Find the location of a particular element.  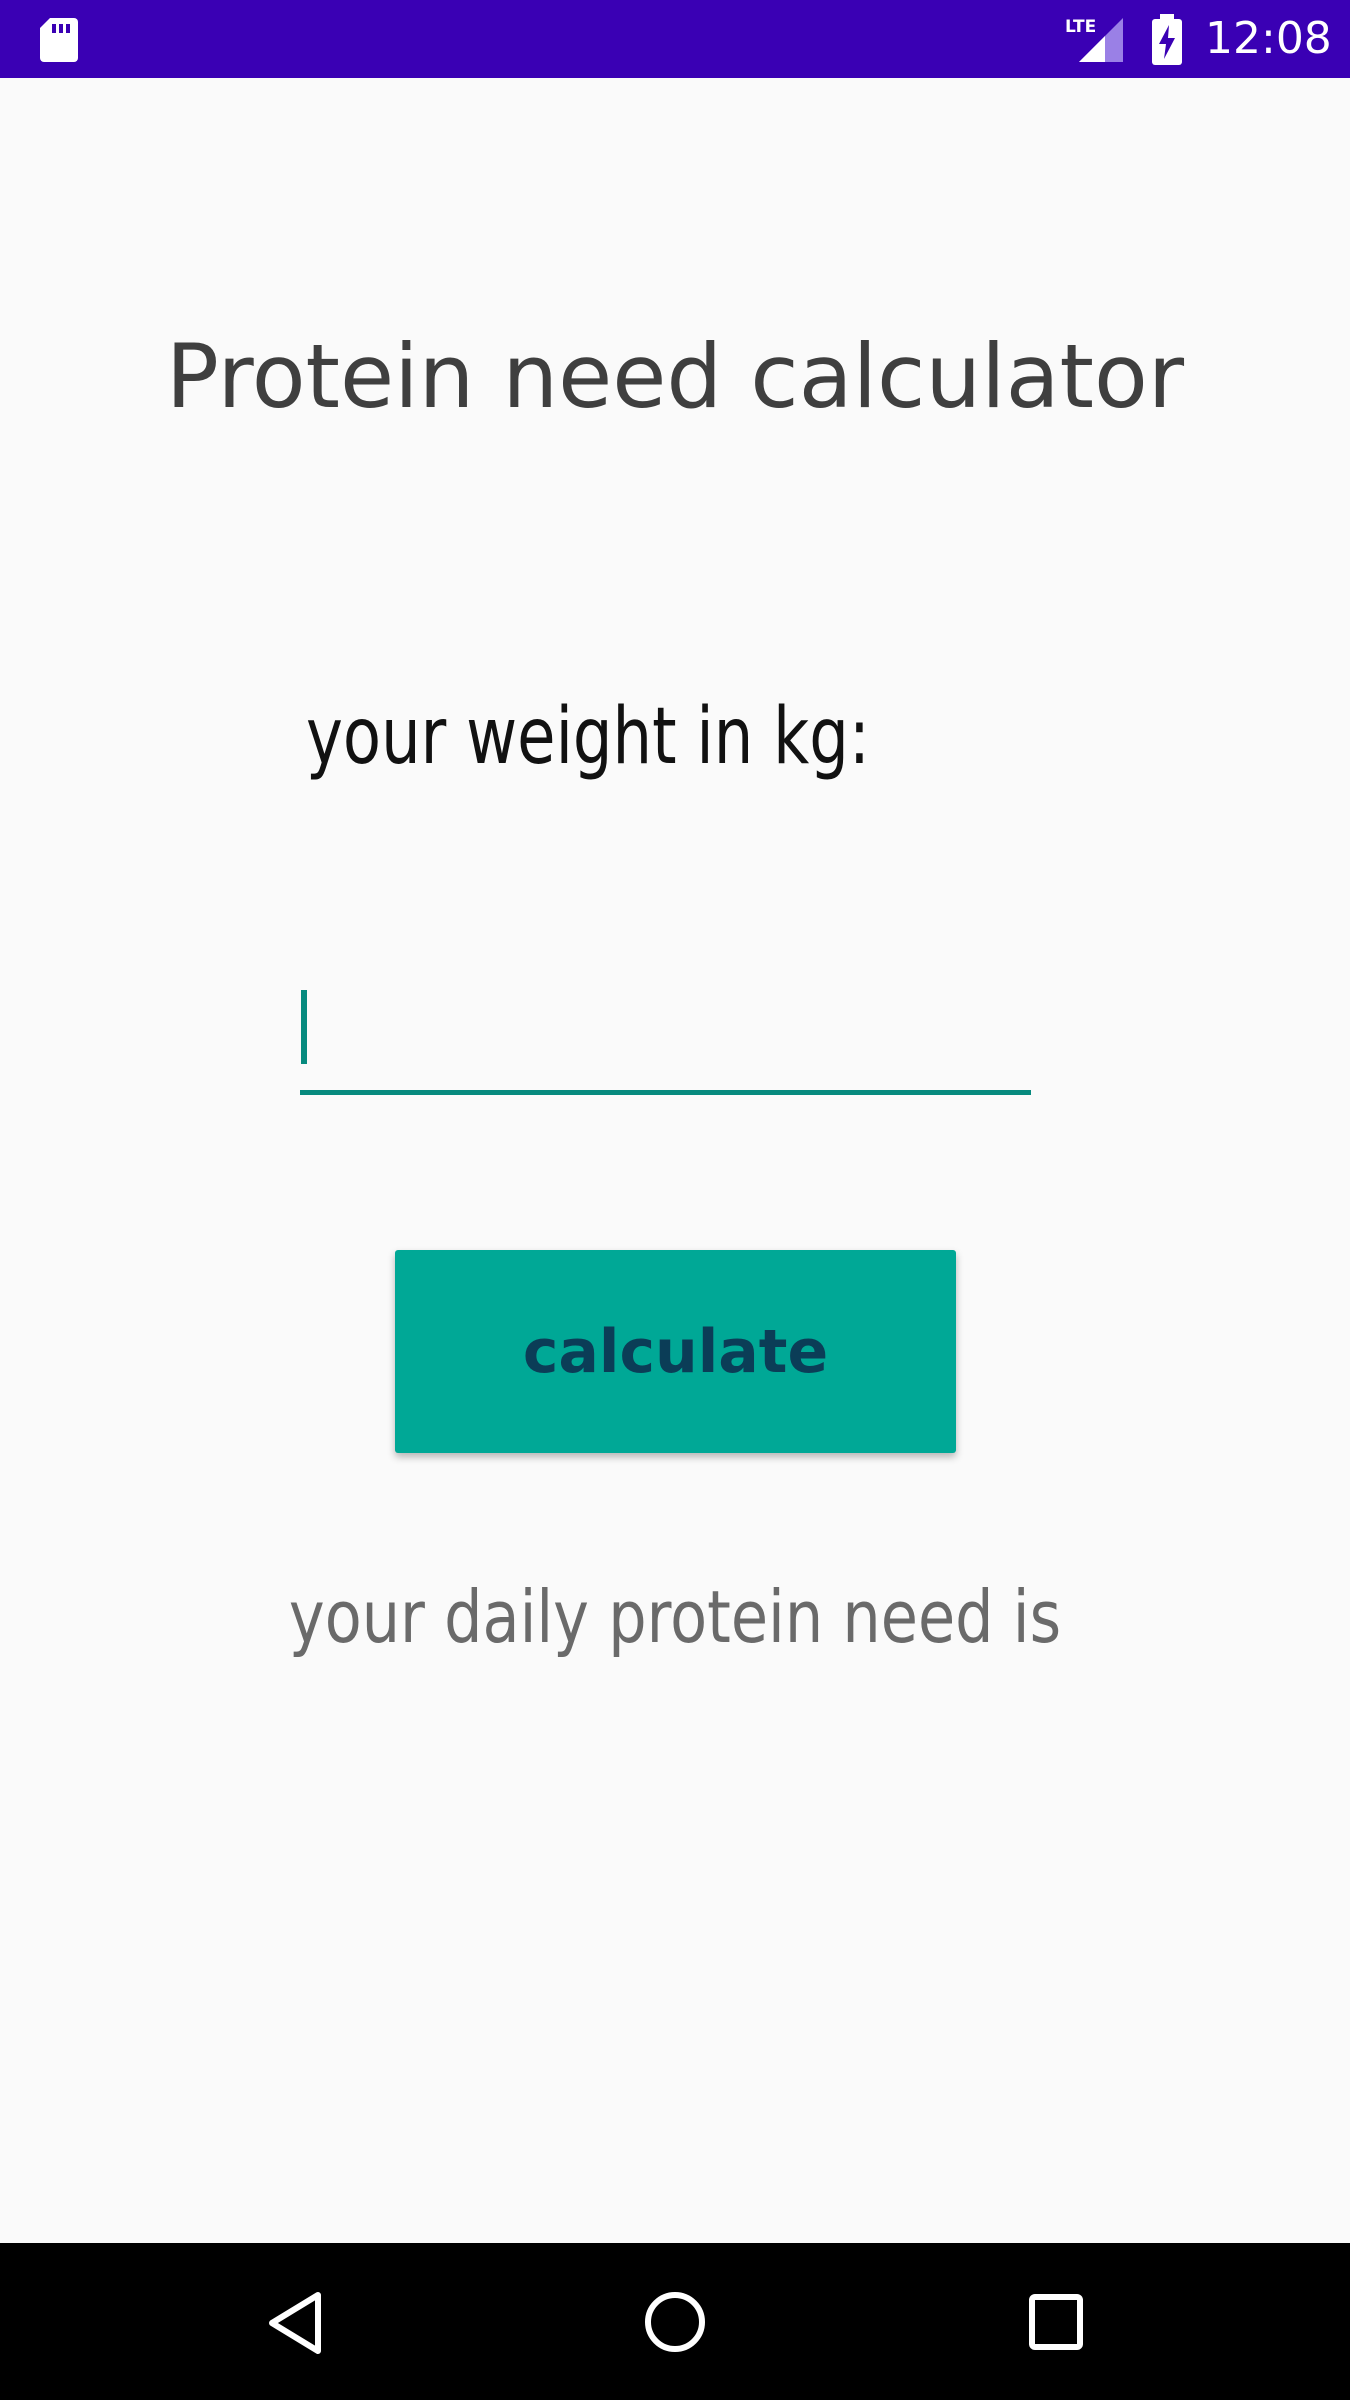

status-clock: 12:08 is located at coordinates (1268, 38).